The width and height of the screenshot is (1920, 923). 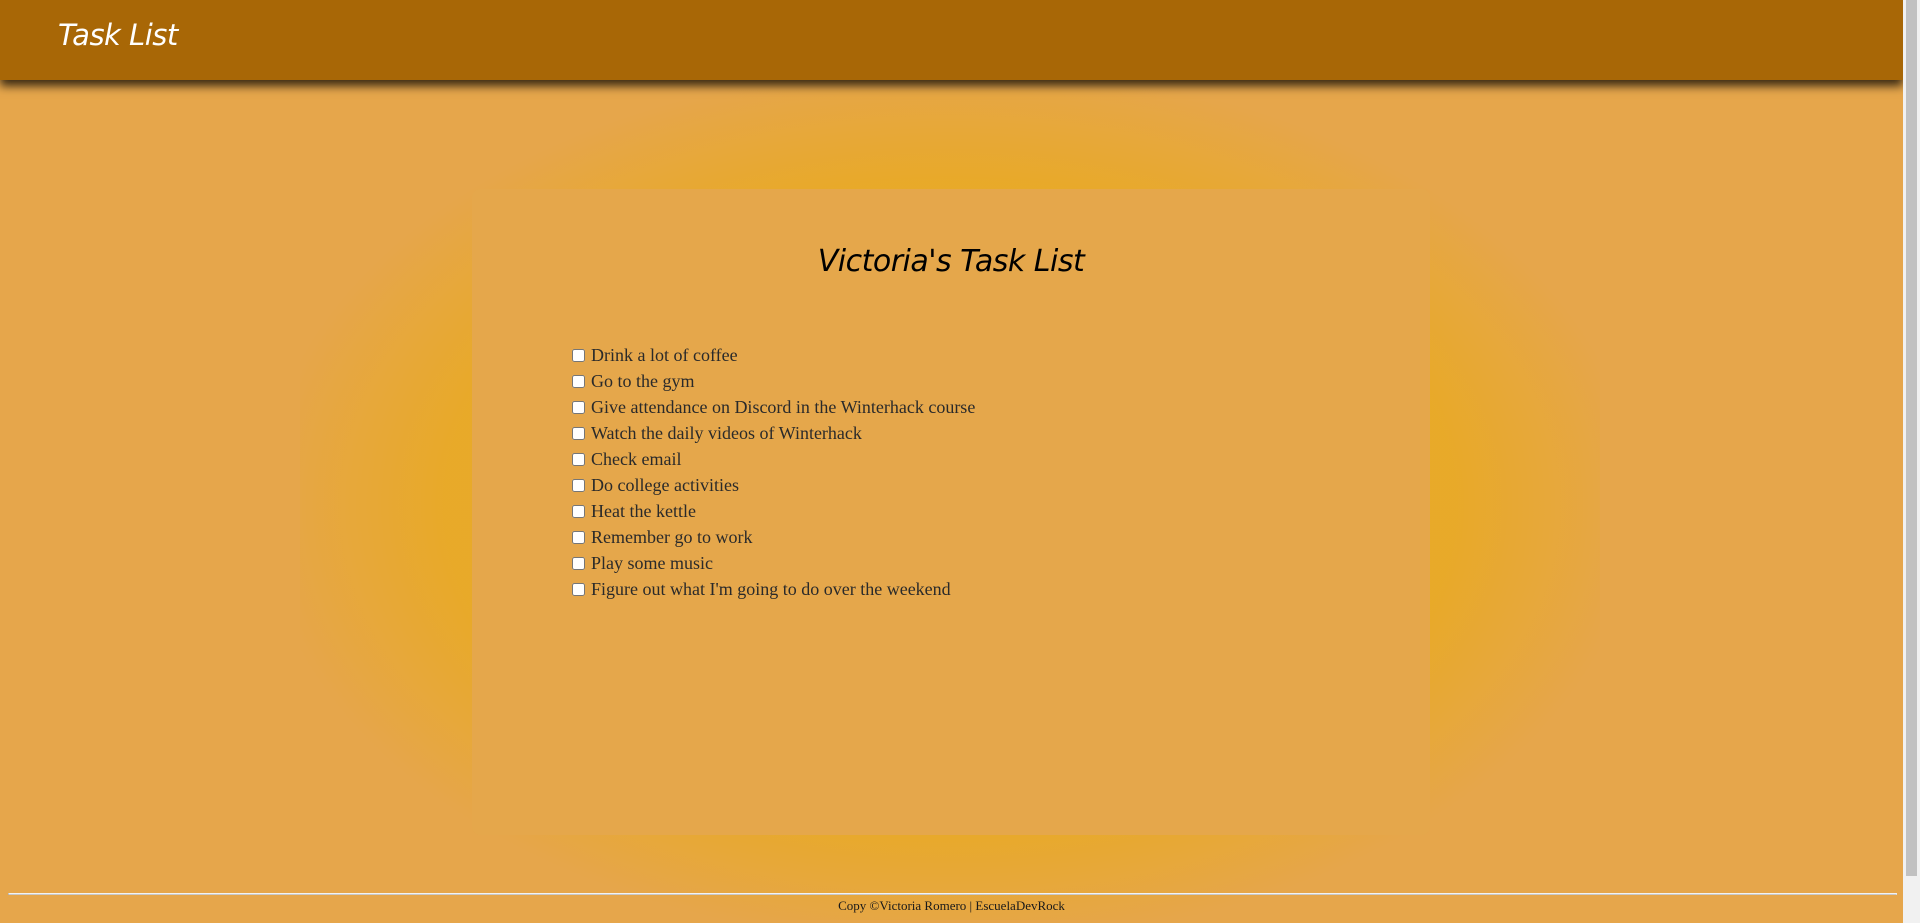 What do you see at coordinates (773, 459) in the screenshot?
I see `task-item: Check email` at bounding box center [773, 459].